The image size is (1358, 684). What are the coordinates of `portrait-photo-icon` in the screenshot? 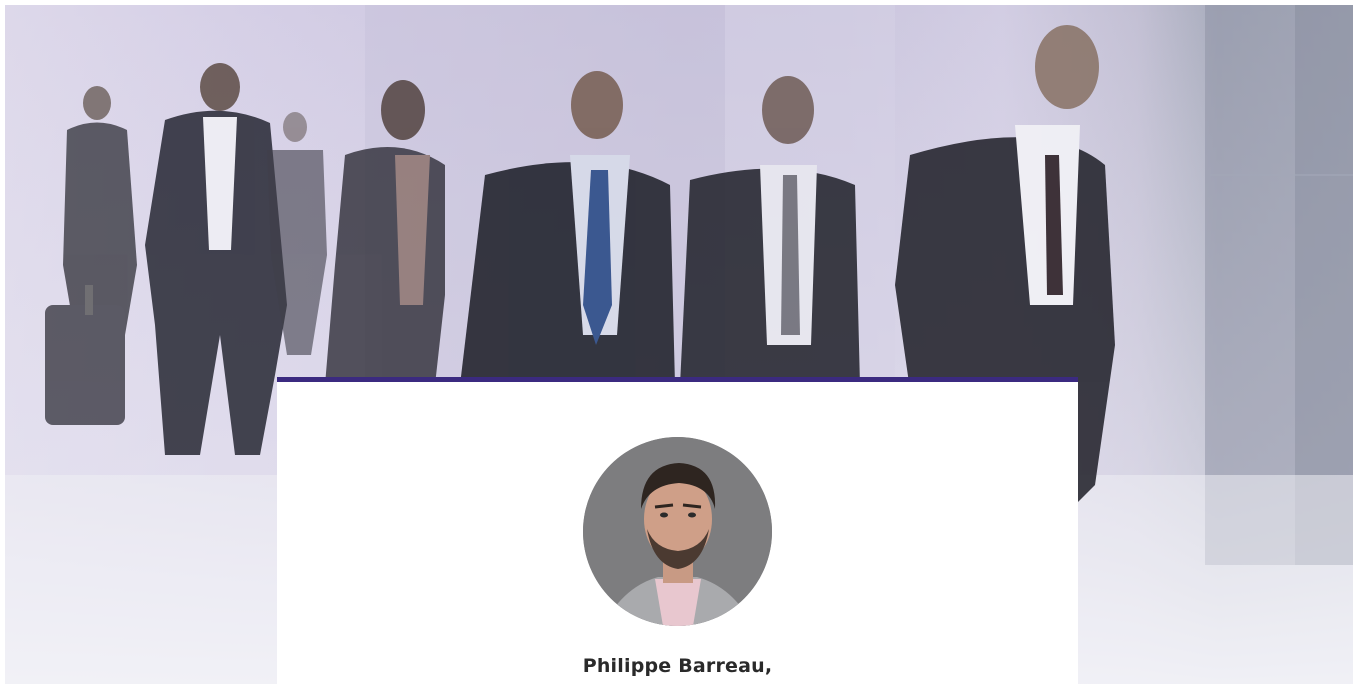 It's located at (677, 531).